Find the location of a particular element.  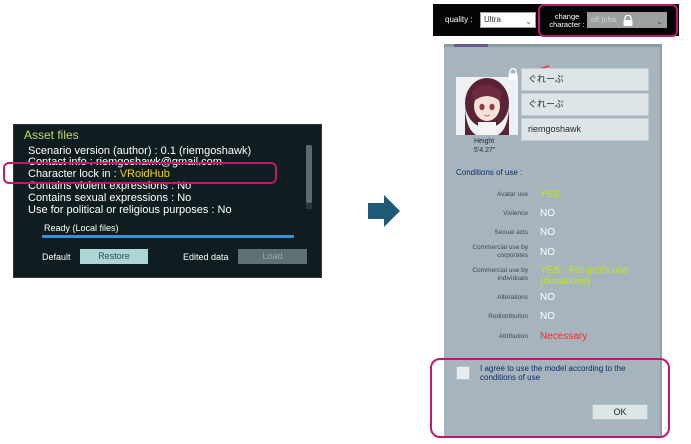

info-scrollbar-thumb is located at coordinates (309, 174).